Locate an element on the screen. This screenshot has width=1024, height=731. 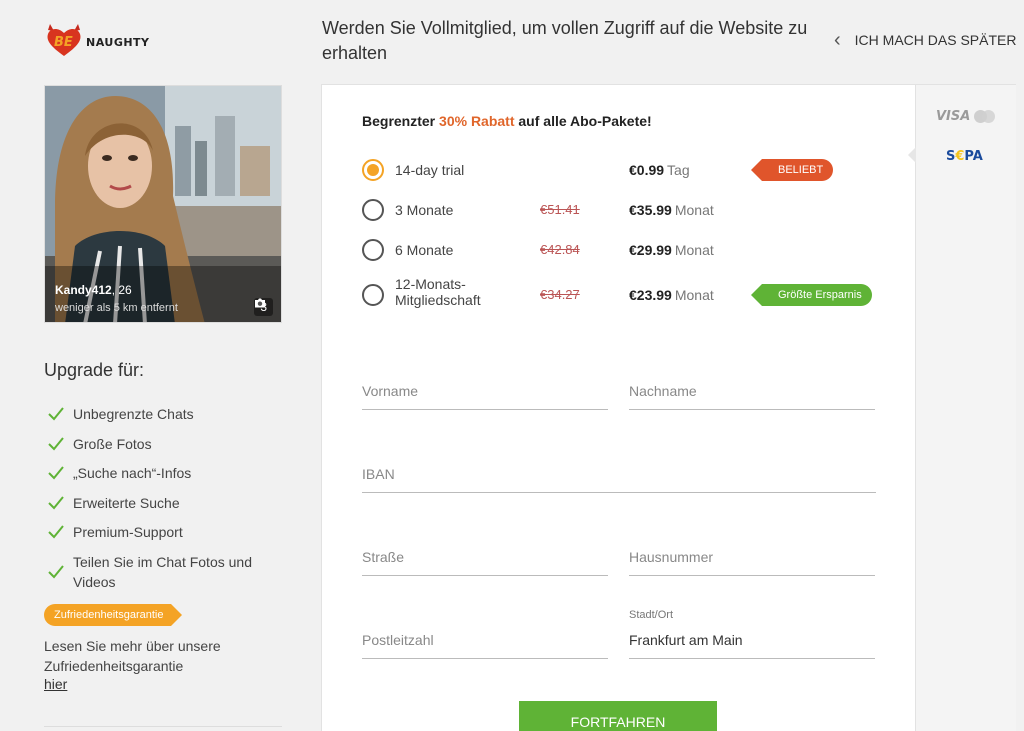
plan-option-trial: 14-day trial €0.99 Tag BELIEBT is located at coordinates (632, 171).